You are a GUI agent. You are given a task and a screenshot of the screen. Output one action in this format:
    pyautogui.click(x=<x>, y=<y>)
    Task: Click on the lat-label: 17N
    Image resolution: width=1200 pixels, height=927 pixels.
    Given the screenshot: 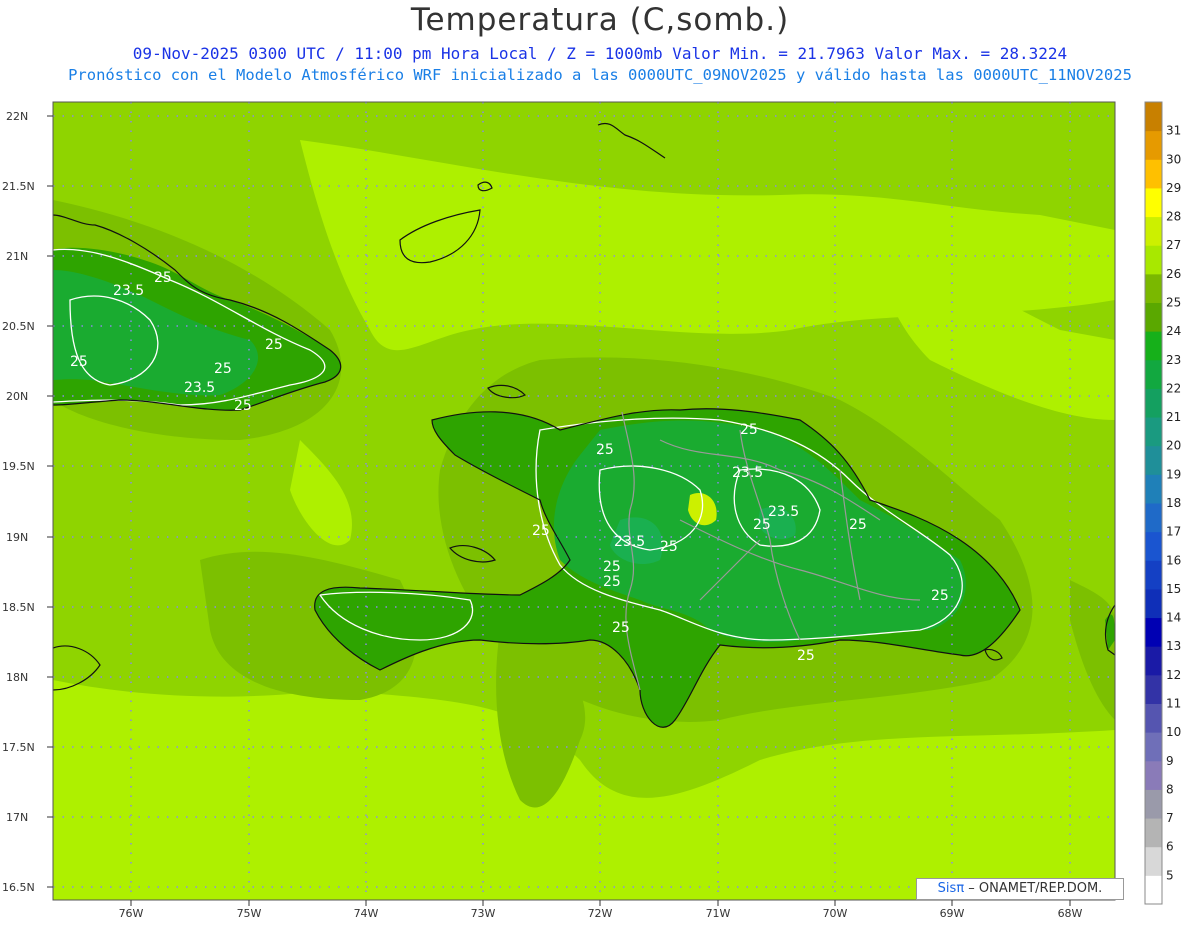 What is the action you would take?
    pyautogui.click(x=17, y=817)
    